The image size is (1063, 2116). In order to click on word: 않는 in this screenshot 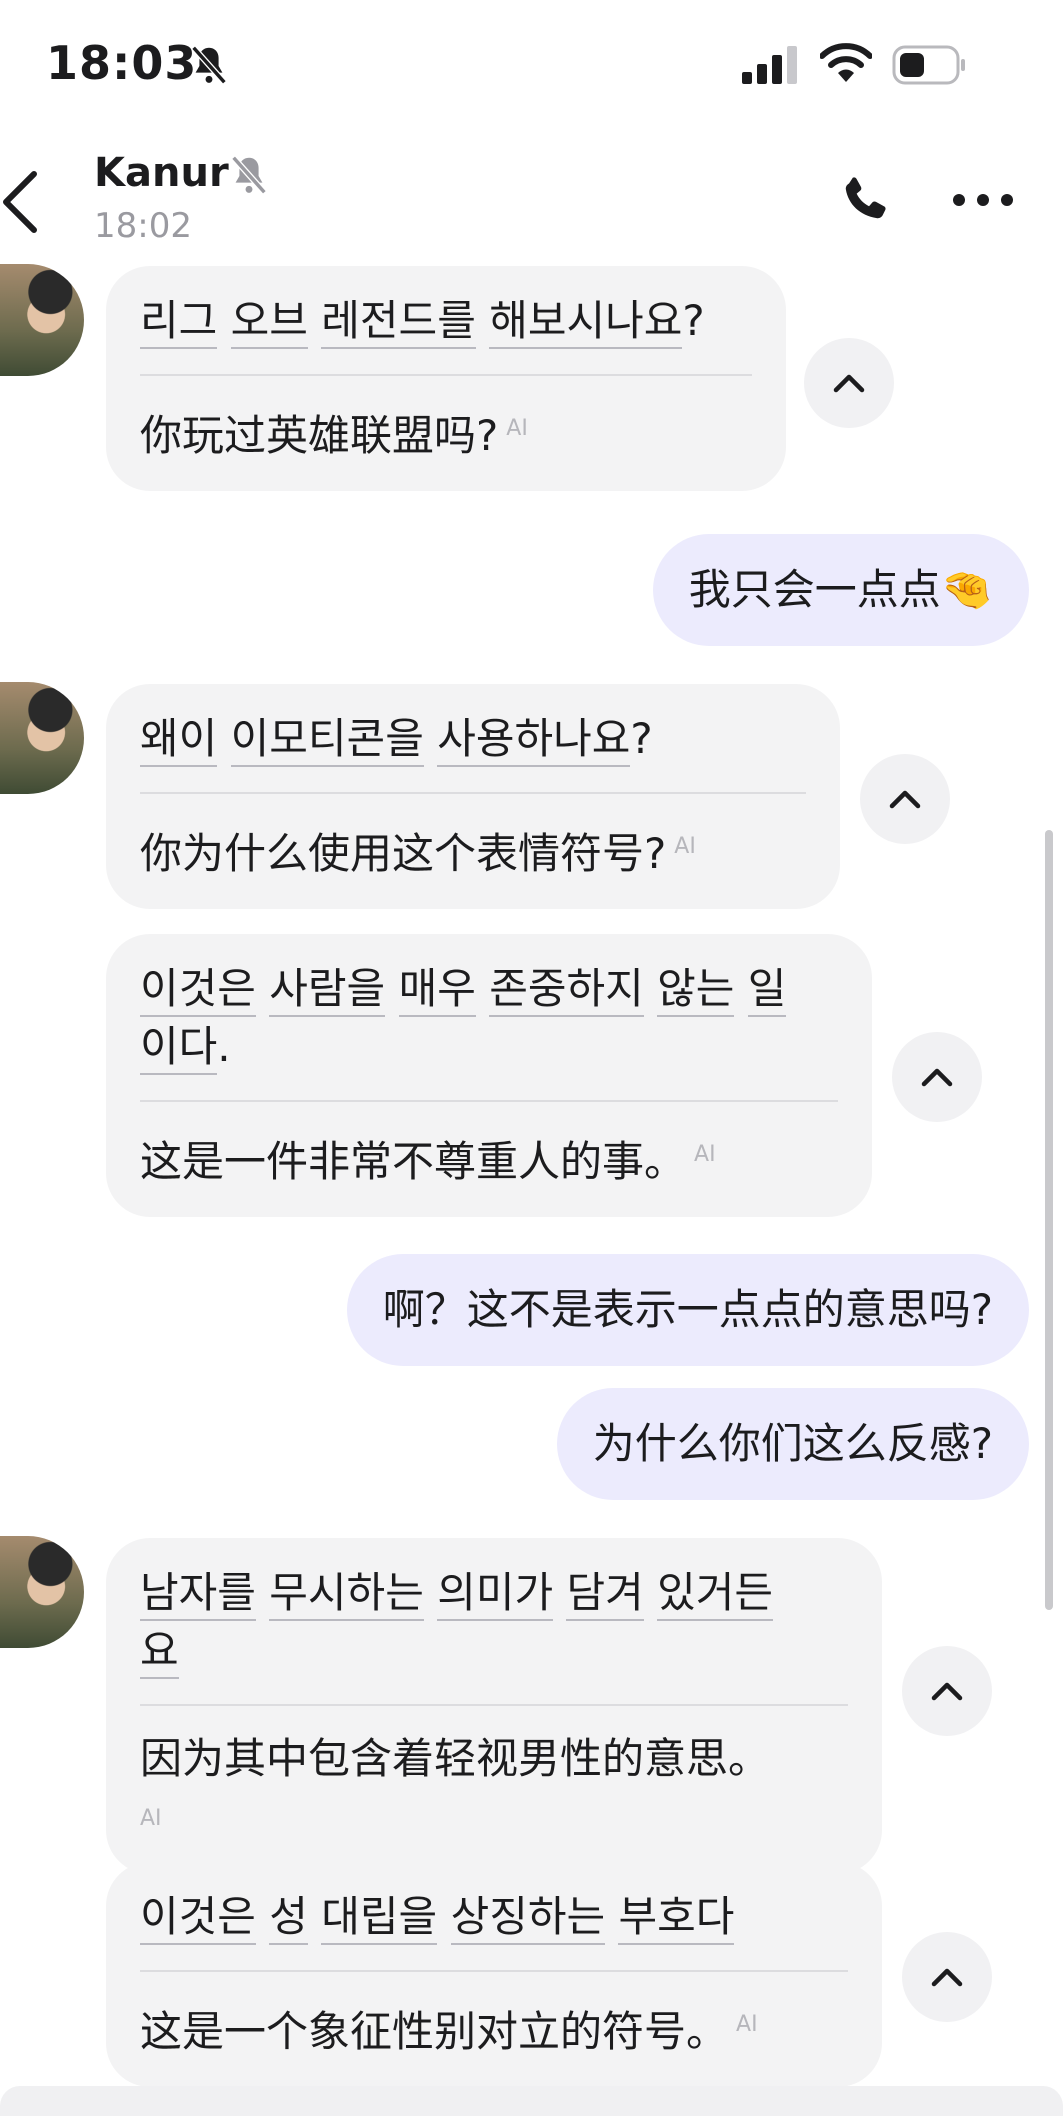, I will do `click(696, 990)`.